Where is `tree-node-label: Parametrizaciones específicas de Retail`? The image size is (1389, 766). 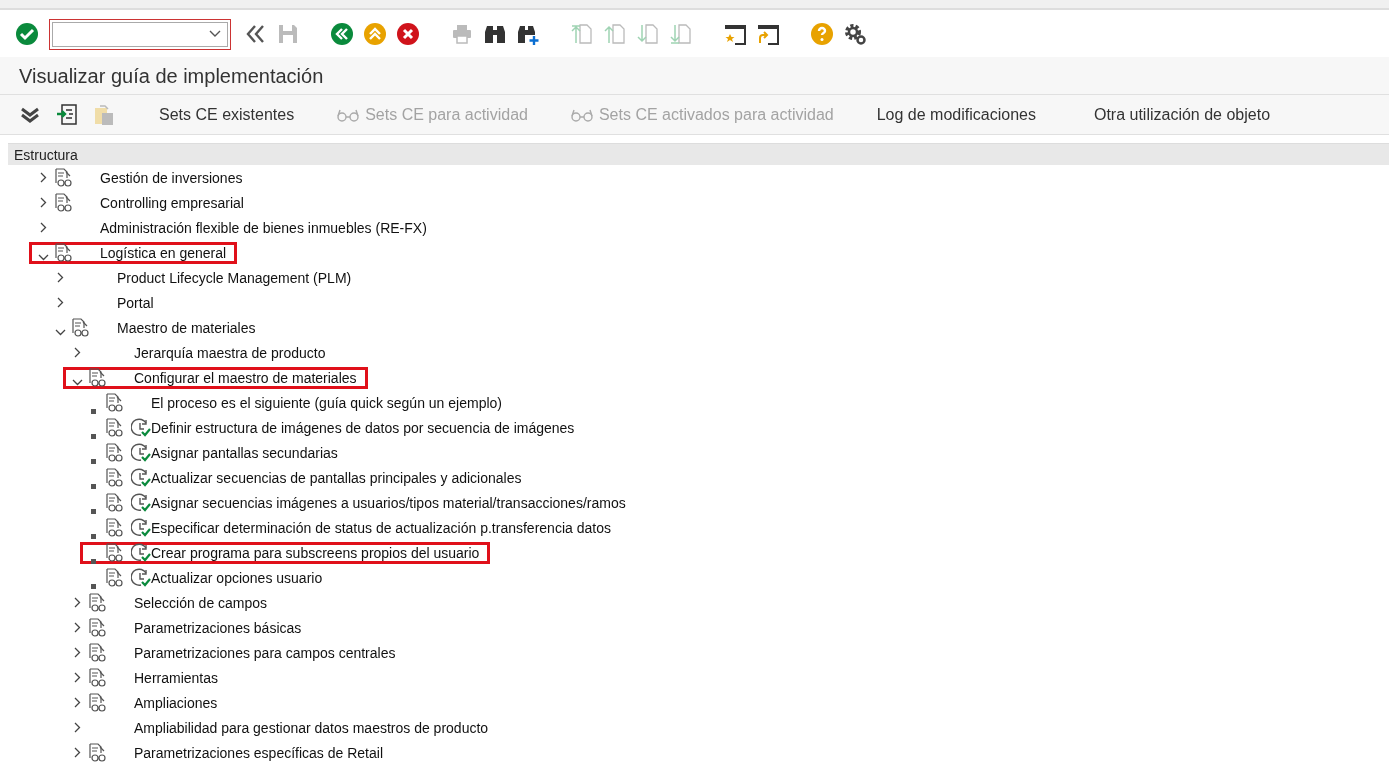 tree-node-label: Parametrizaciones específicas de Retail is located at coordinates (258, 752).